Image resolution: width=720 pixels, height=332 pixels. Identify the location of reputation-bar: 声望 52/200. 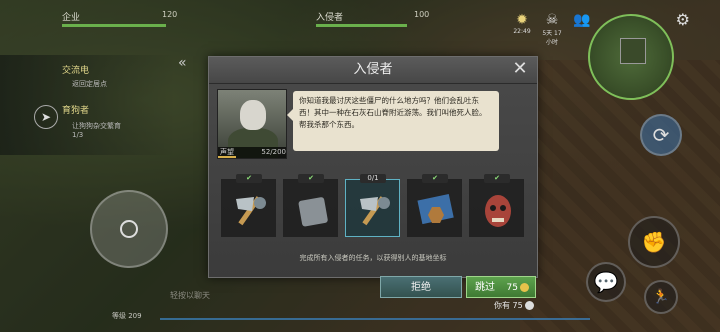
(252, 152).